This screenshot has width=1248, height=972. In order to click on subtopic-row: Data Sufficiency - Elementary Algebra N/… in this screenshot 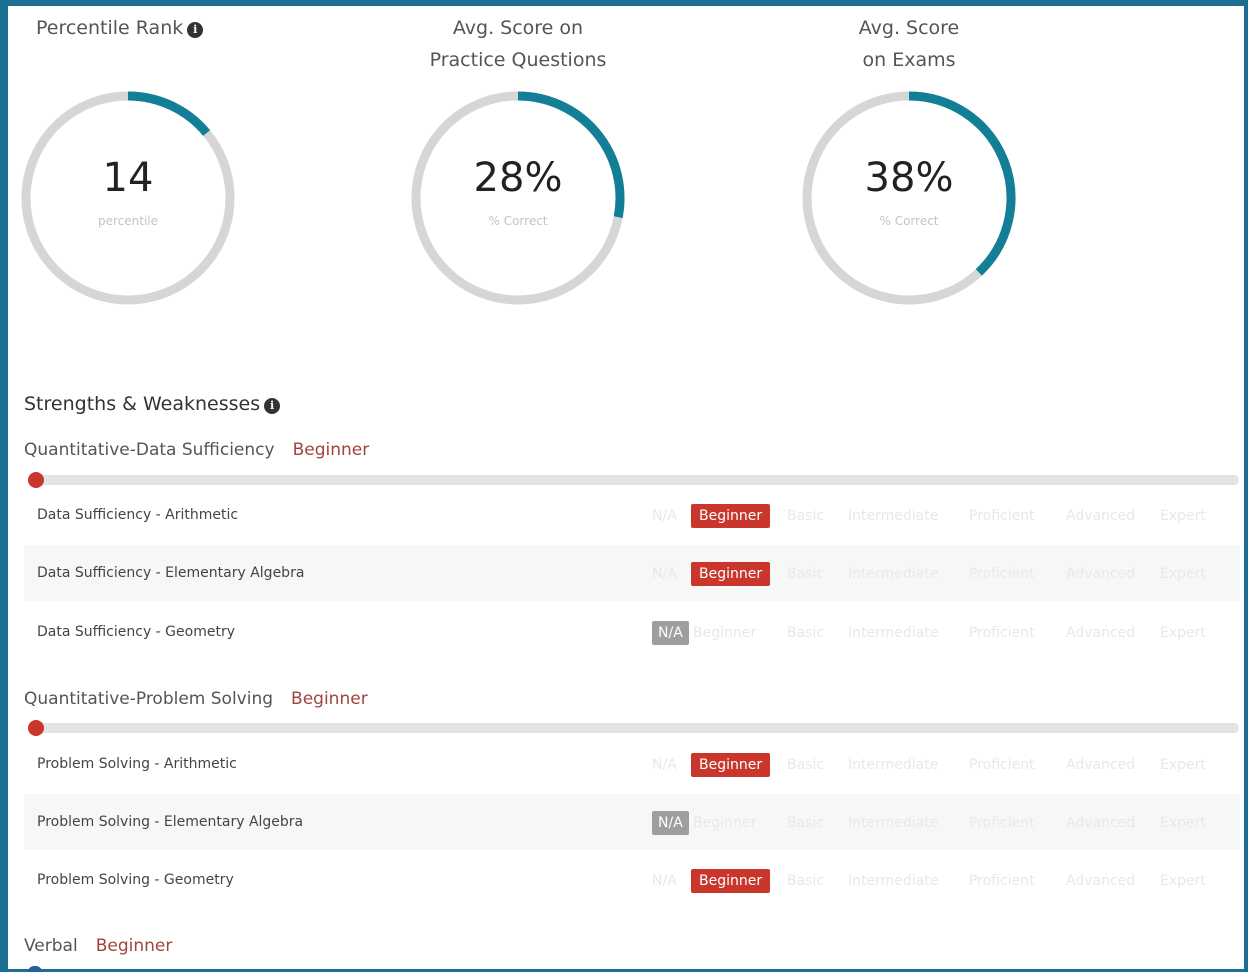, I will do `click(632, 573)`.